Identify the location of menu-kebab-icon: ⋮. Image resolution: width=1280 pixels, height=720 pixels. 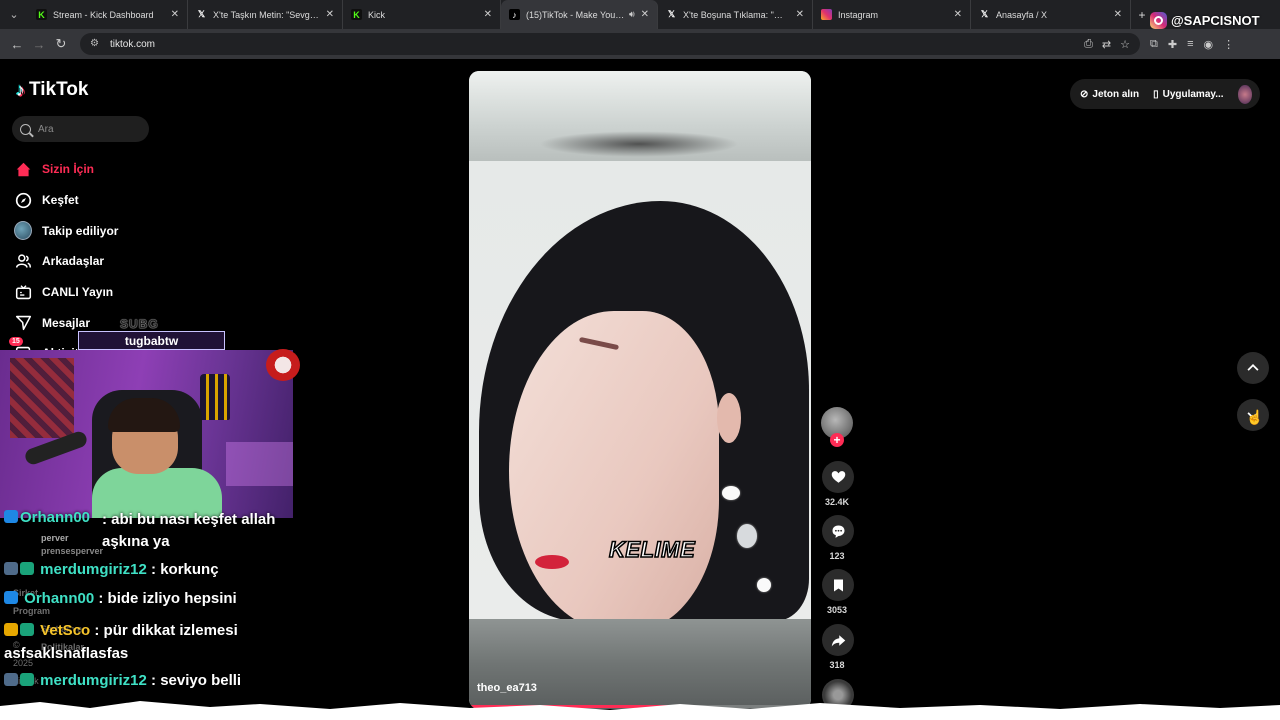
(1228, 44).